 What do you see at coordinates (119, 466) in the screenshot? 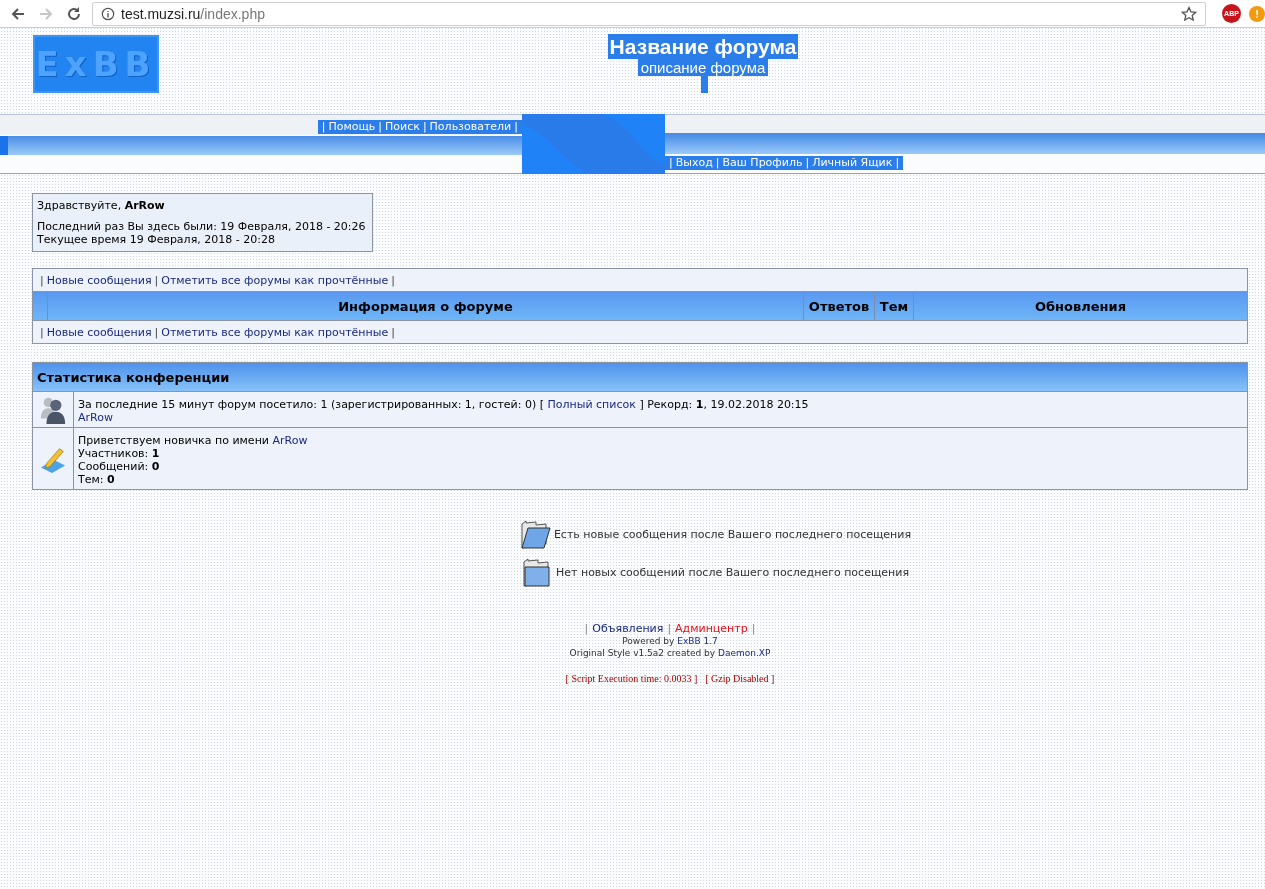
I see `stat-line: Сообщений: 0` at bounding box center [119, 466].